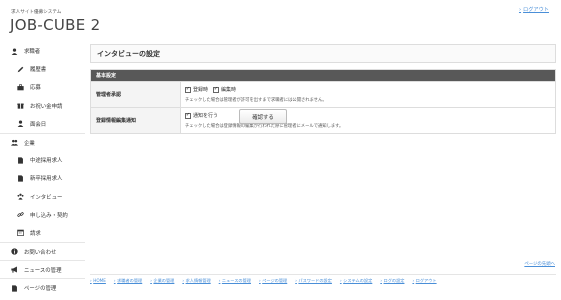  I want to click on checkbox-on-register: ✓ 登録時, so click(196, 89).